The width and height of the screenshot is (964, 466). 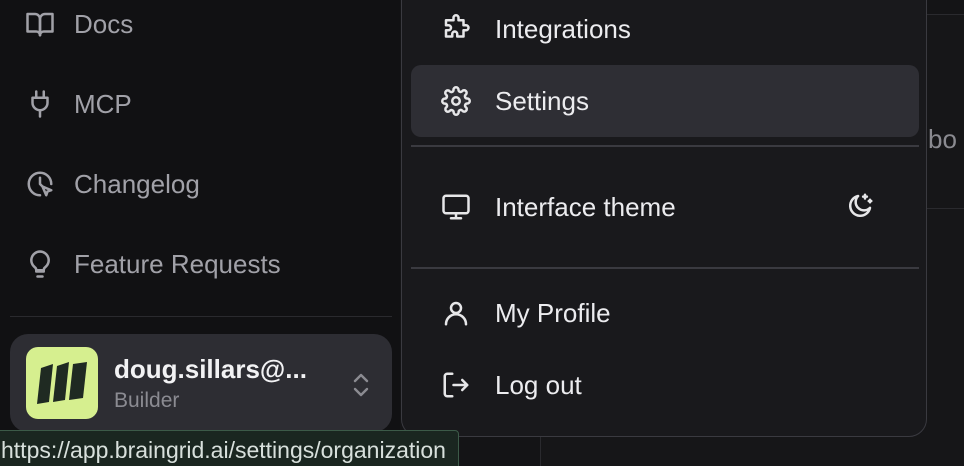 I want to click on puzzle-icon, so click(x=456, y=29).